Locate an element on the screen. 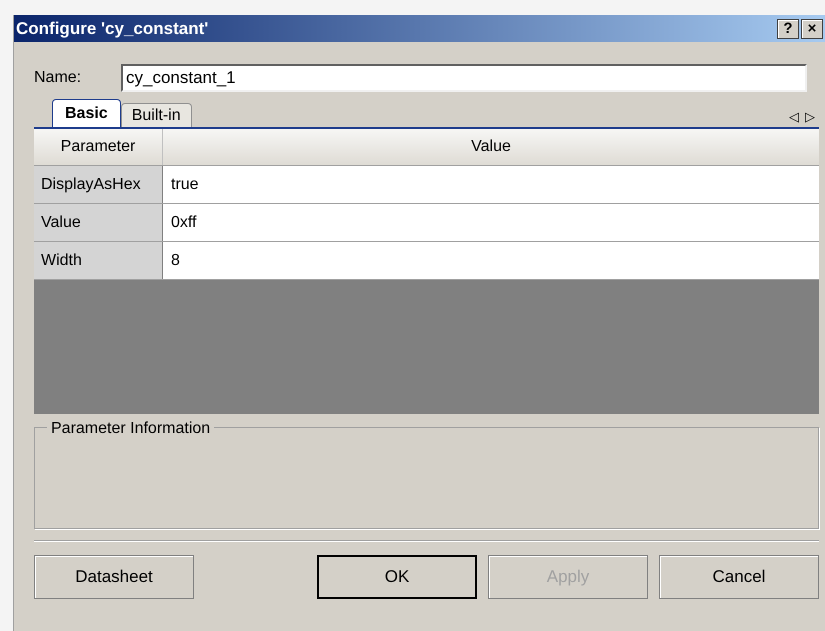 The image size is (825, 631). column-header: Value is located at coordinates (491, 147).